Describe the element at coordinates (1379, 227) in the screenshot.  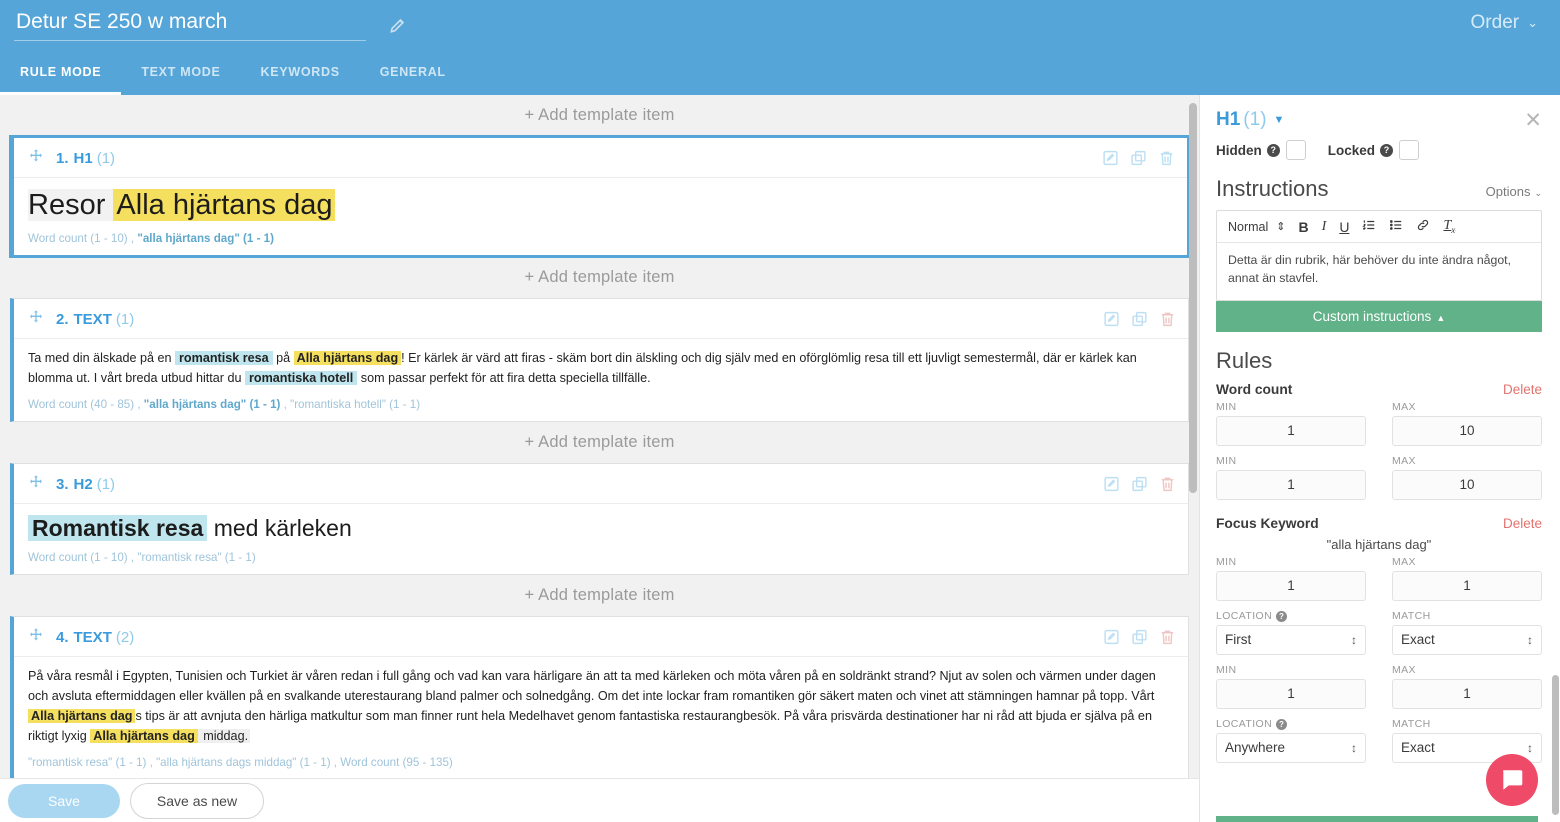
I see `editor-toolbar: Normal ⇕ B I U Tx` at that location.